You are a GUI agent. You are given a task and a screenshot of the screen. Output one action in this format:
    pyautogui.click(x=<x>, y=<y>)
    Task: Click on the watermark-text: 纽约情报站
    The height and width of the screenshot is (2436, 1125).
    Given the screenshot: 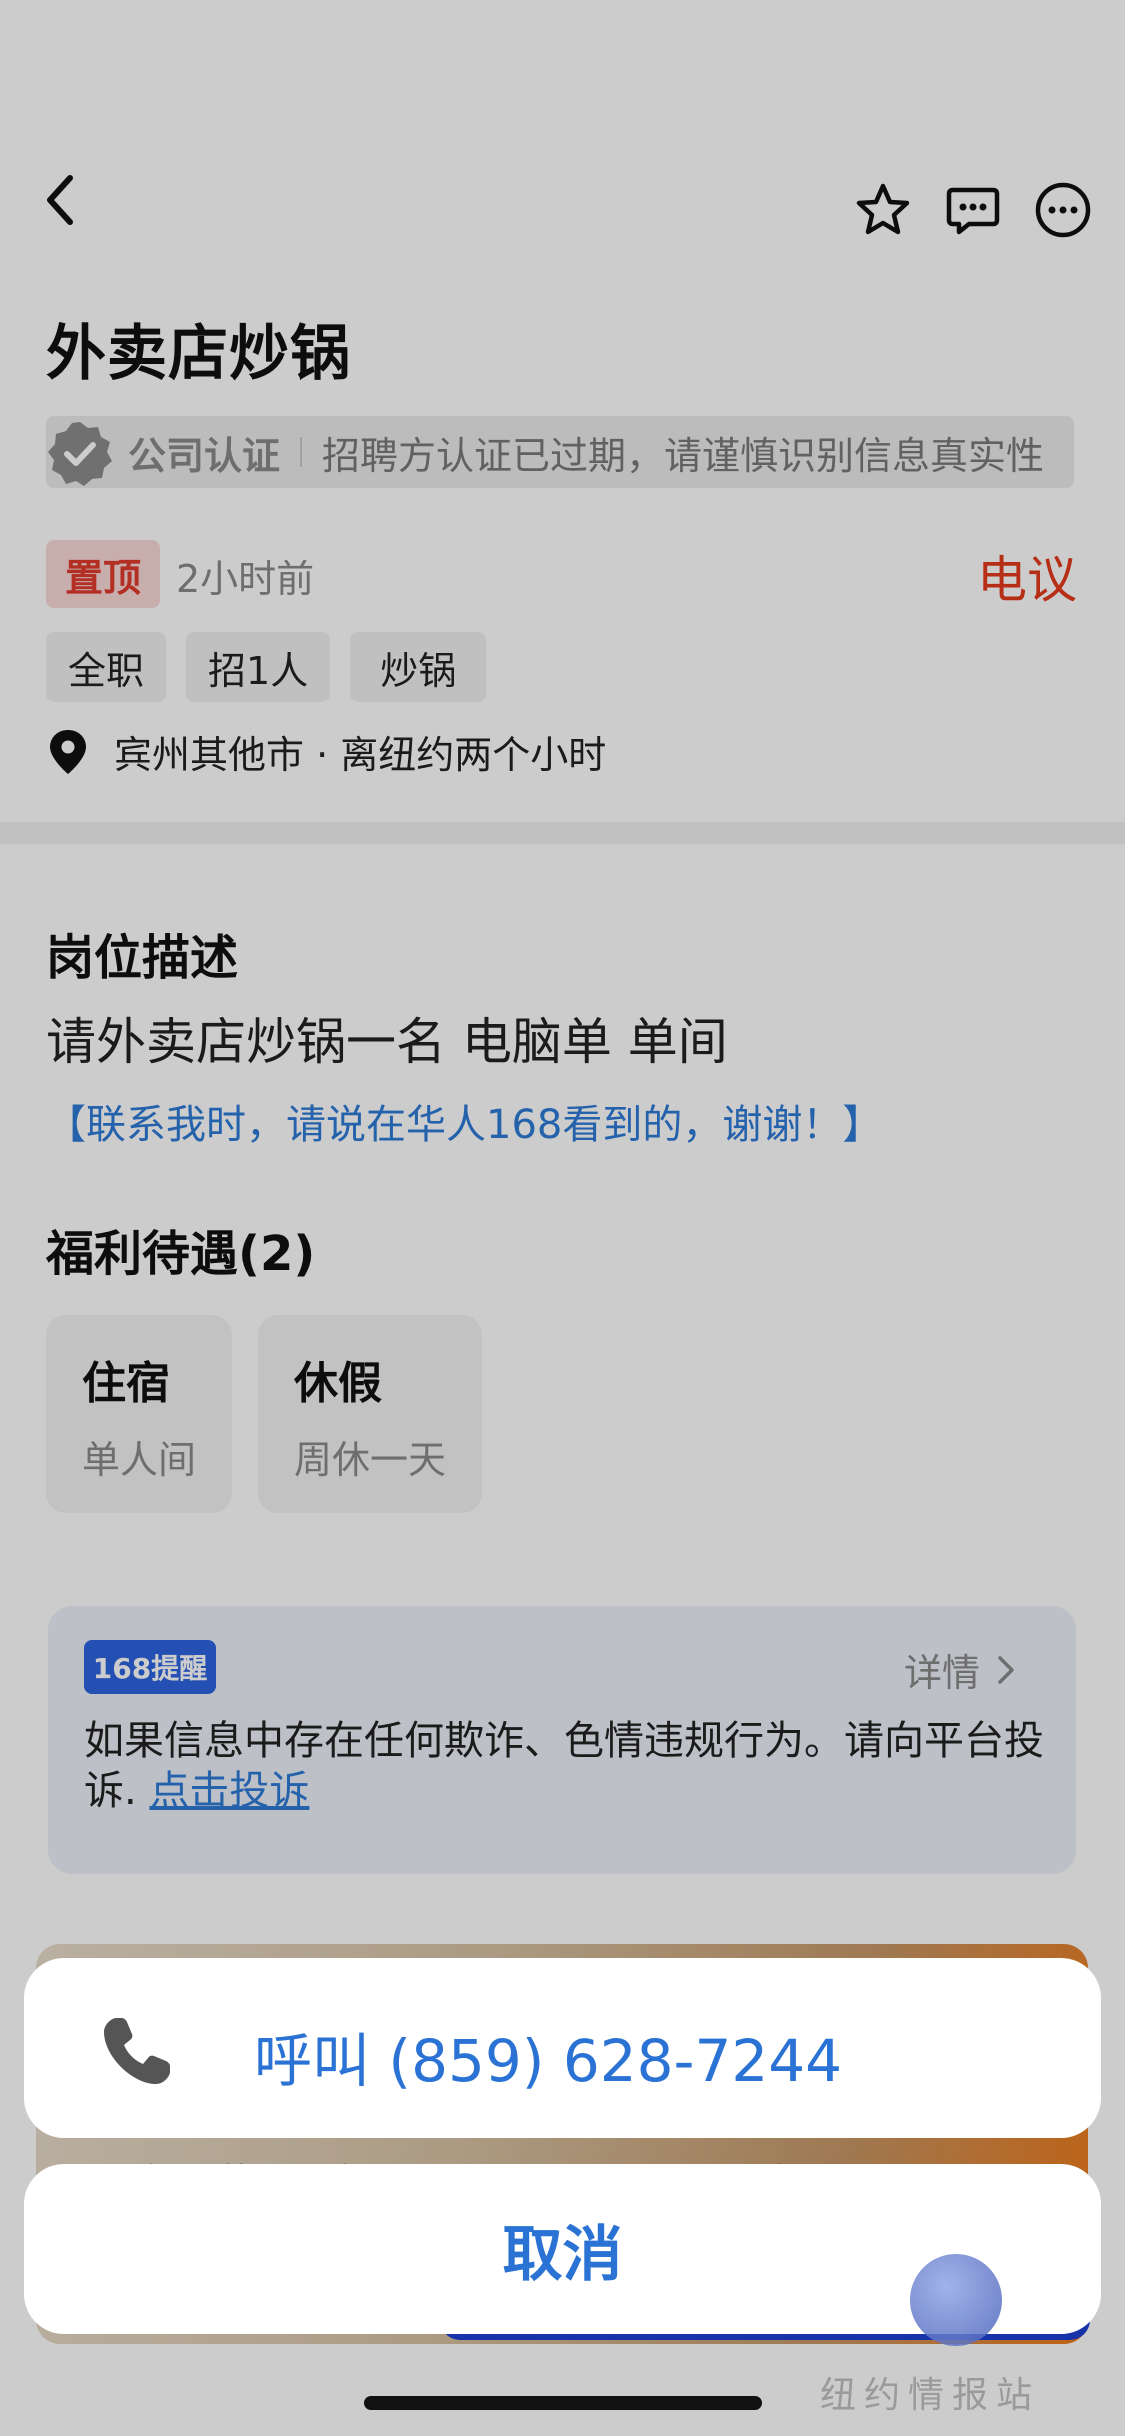 What is the action you would take?
    pyautogui.click(x=930, y=2395)
    